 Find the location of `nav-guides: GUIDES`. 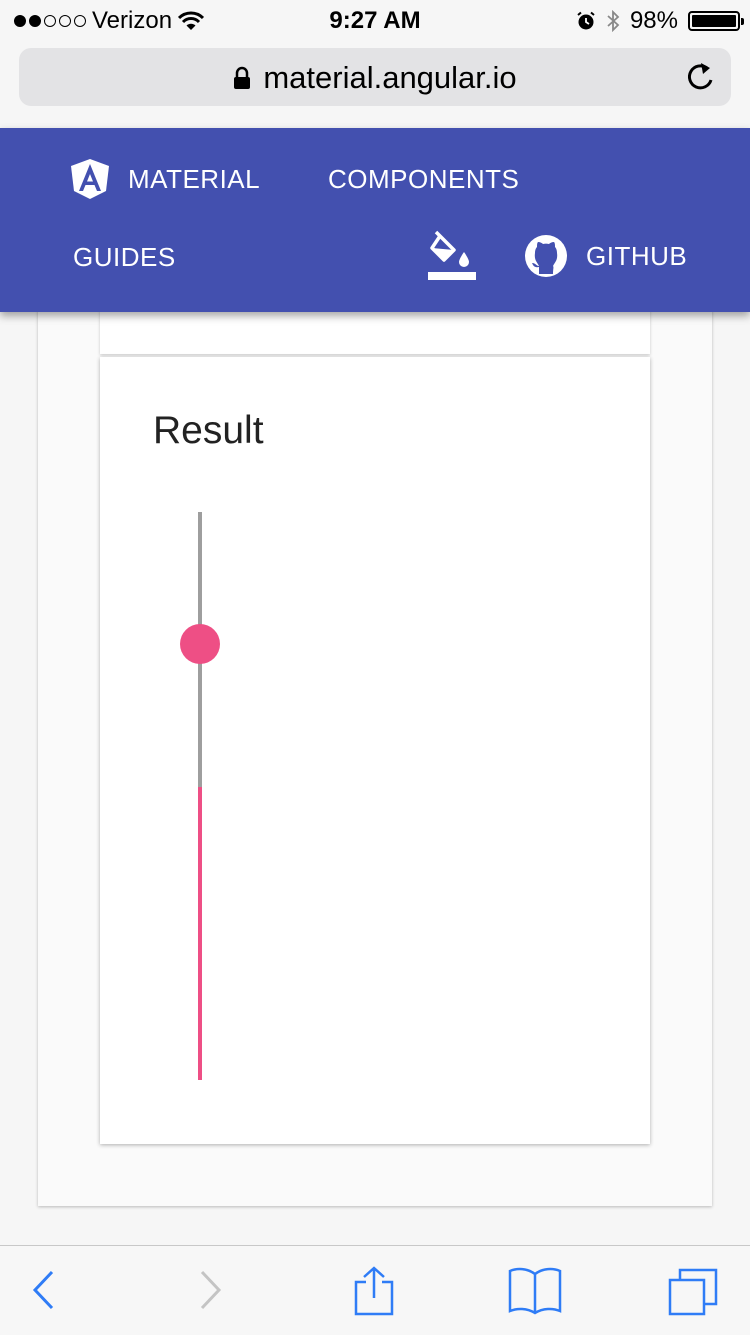

nav-guides: GUIDES is located at coordinates (124, 257).